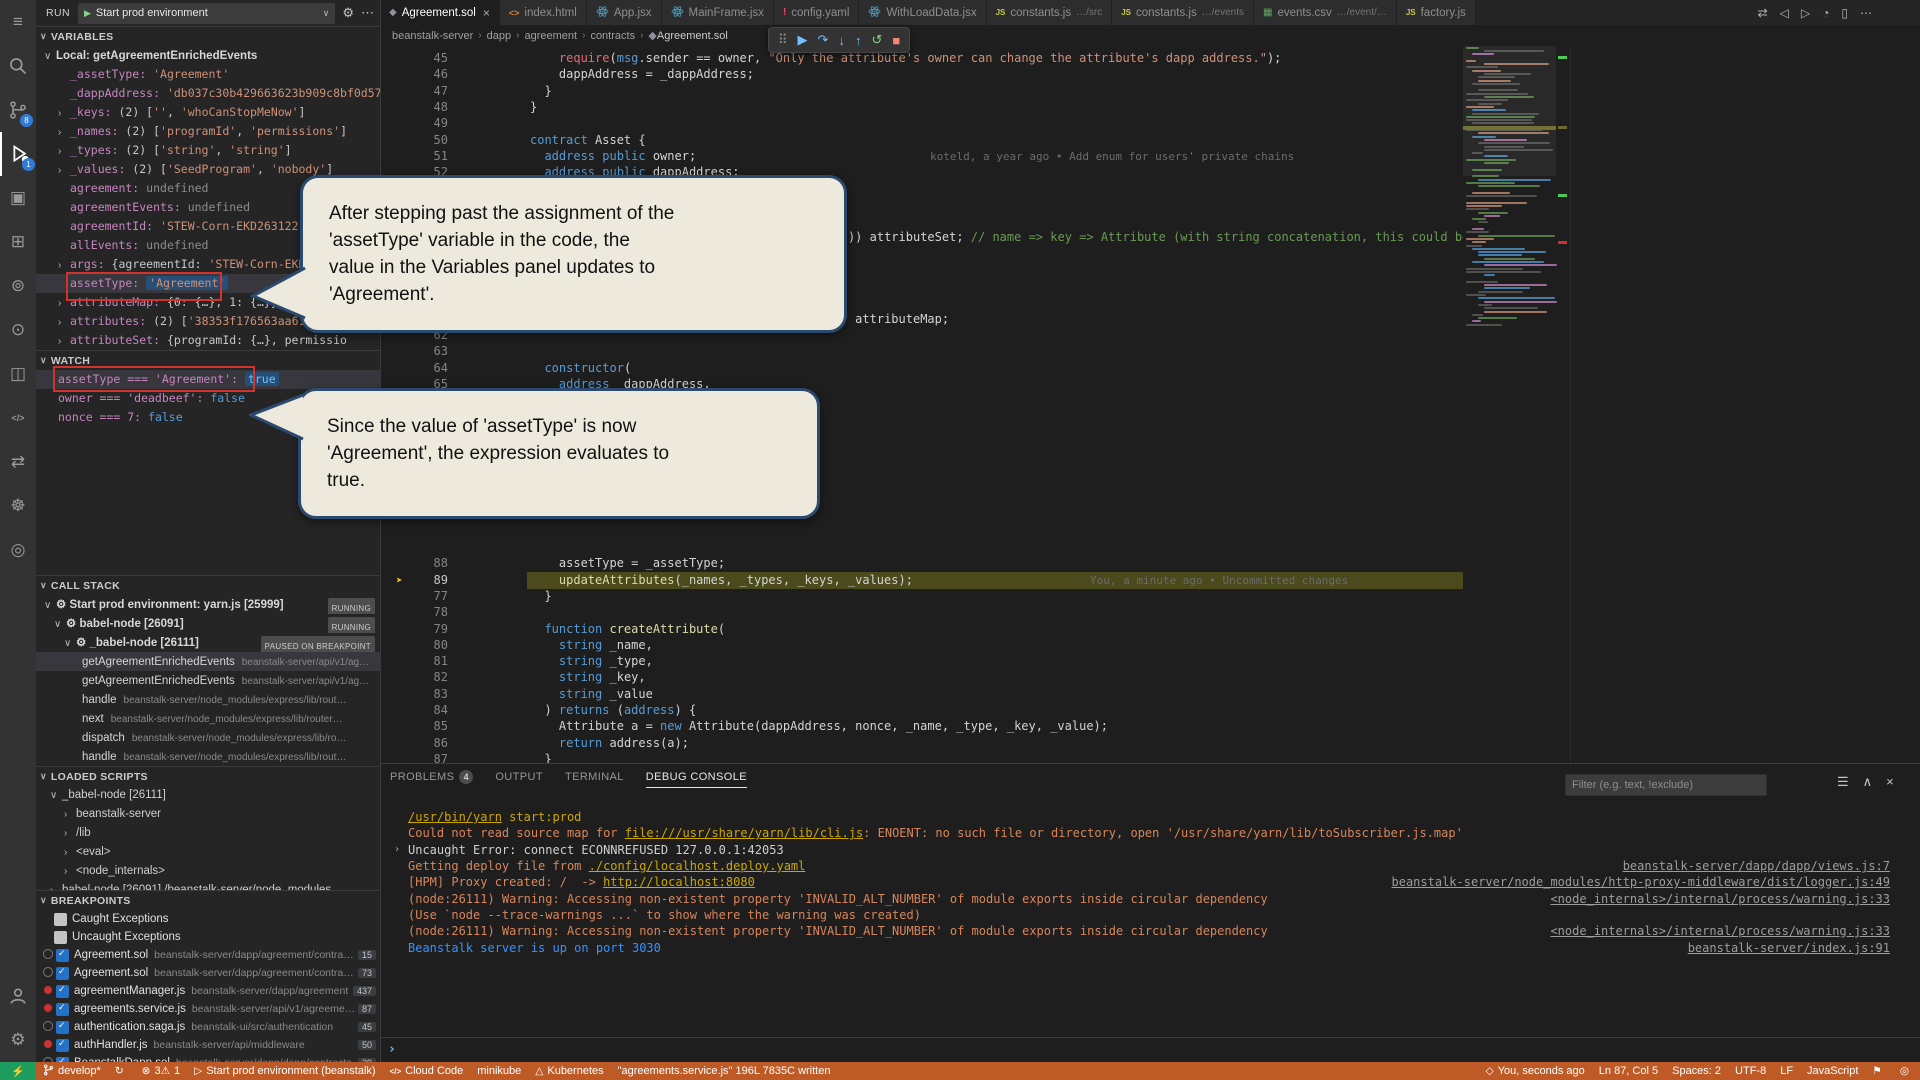 The width and height of the screenshot is (1920, 1080). I want to click on minimap, so click(1510, 394).